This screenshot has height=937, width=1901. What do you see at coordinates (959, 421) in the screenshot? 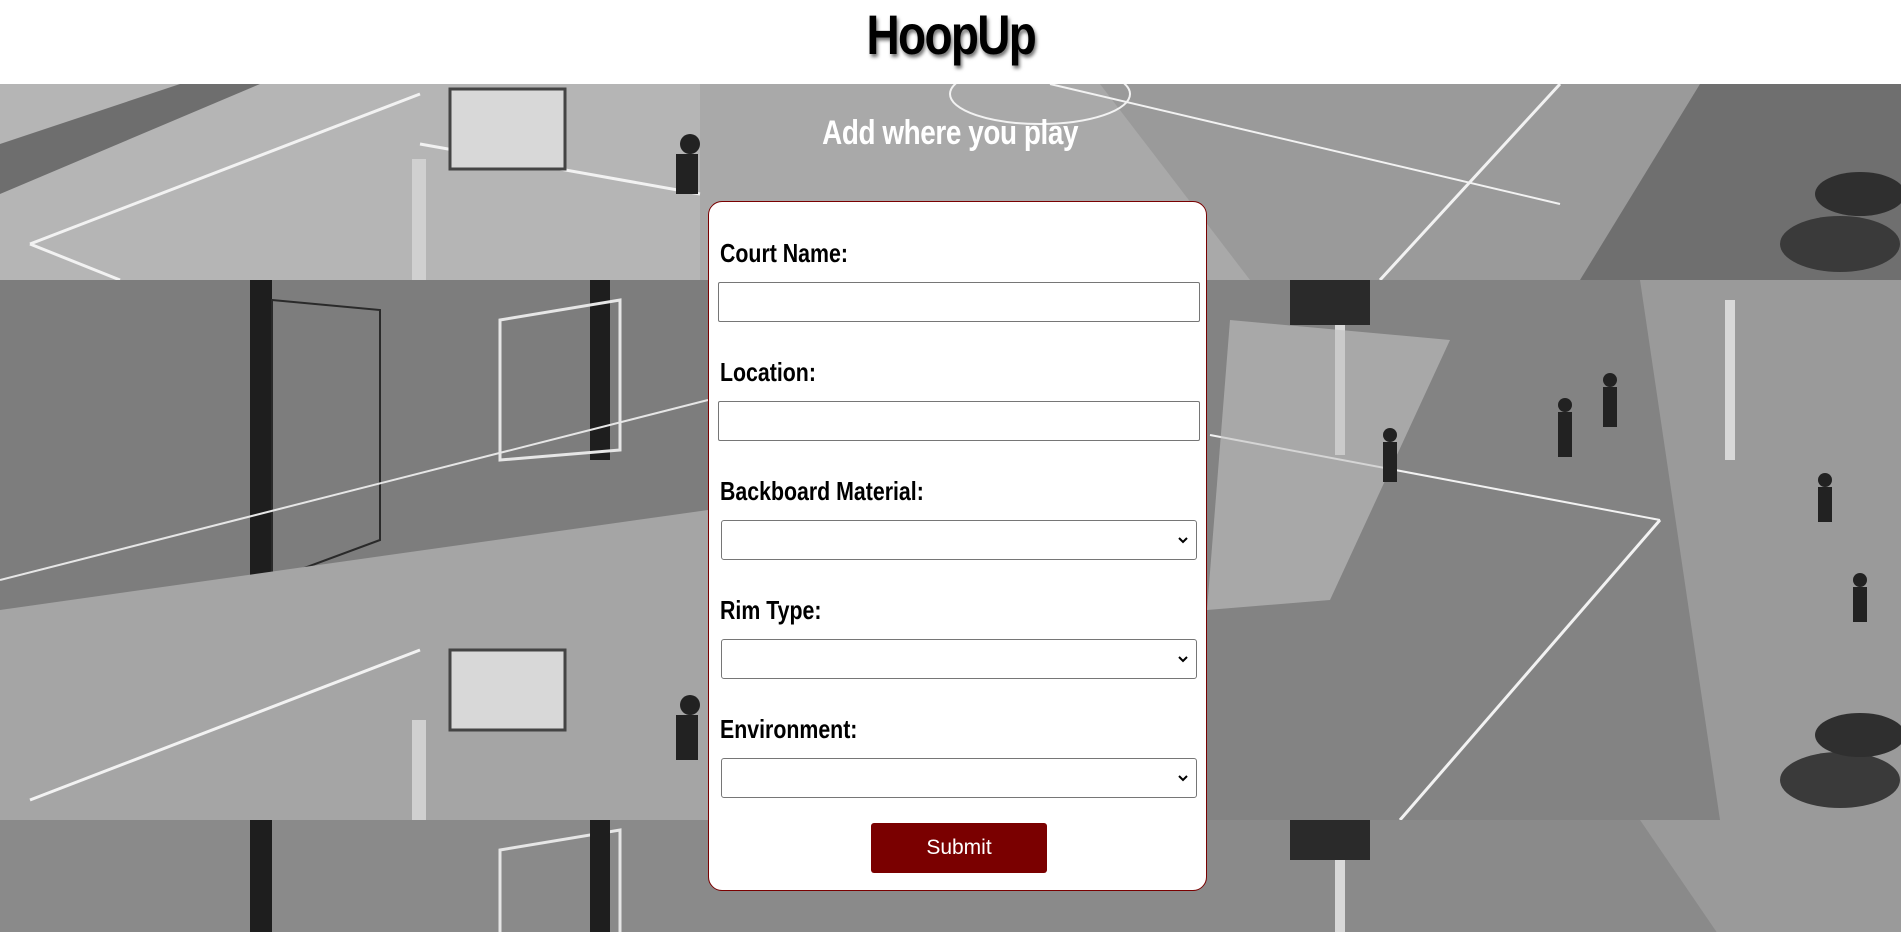
I see `location-input` at bounding box center [959, 421].